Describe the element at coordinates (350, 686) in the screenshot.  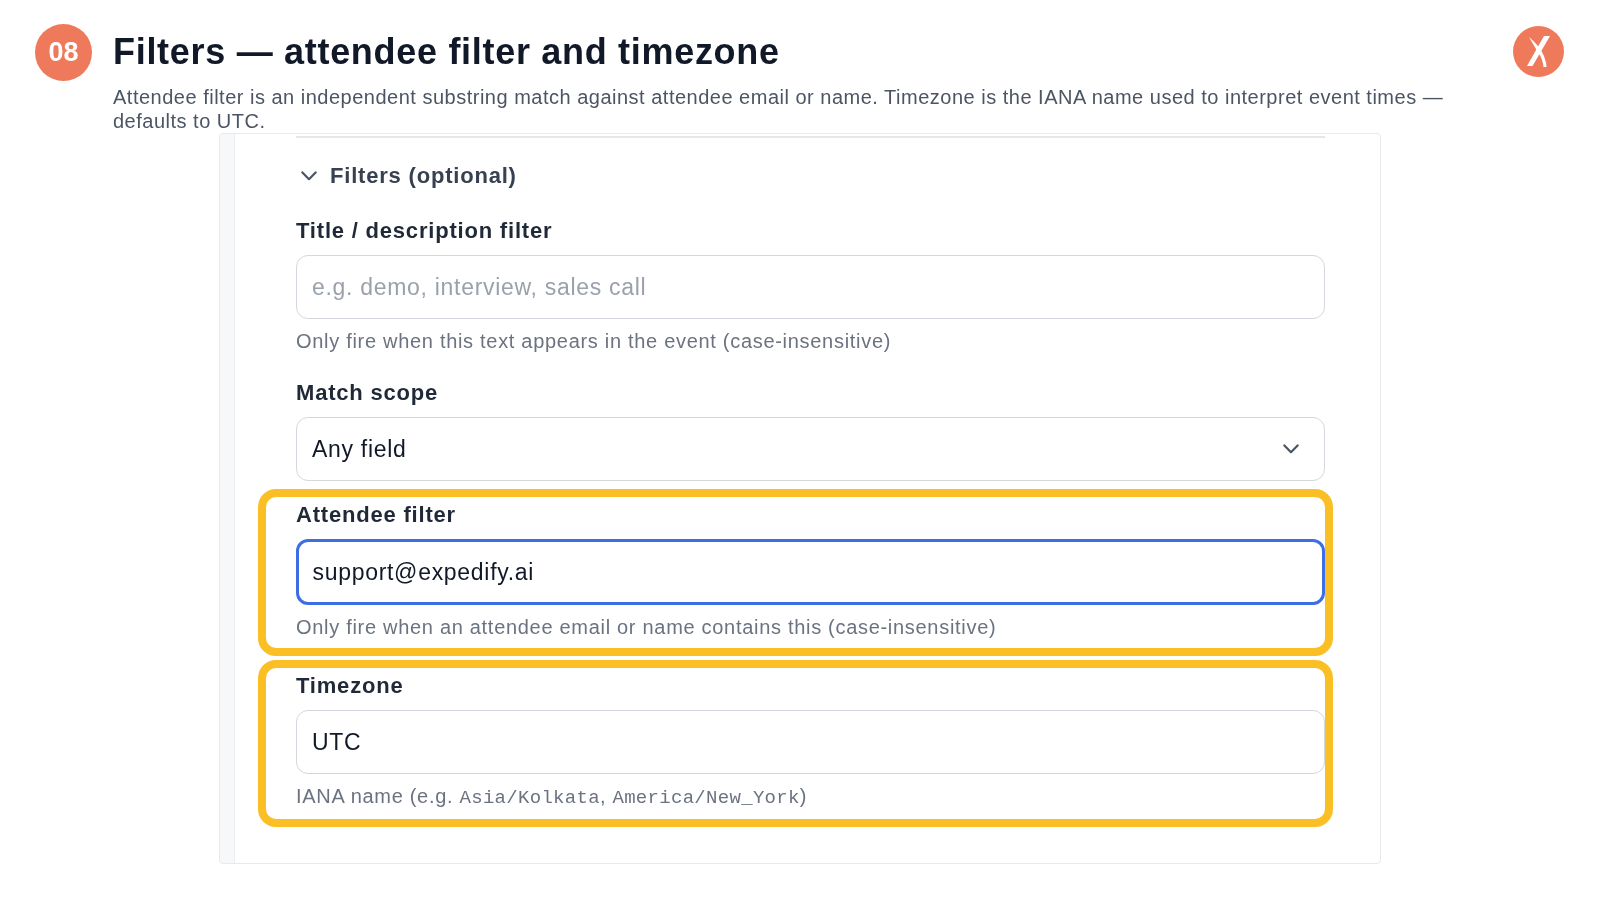
I see `field-label: Timezone` at that location.